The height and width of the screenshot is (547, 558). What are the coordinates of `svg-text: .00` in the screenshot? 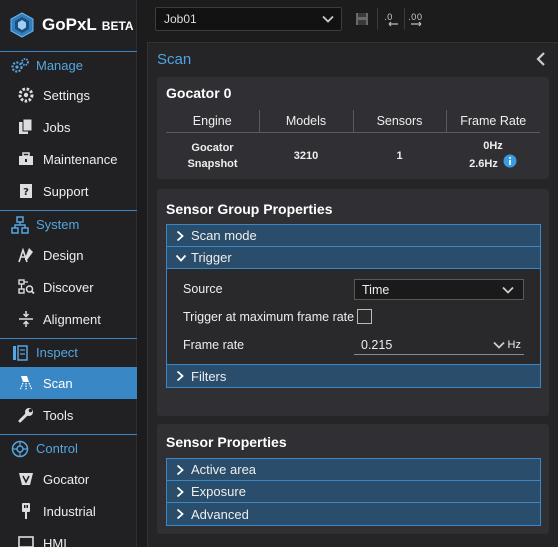 It's located at (415, 18).